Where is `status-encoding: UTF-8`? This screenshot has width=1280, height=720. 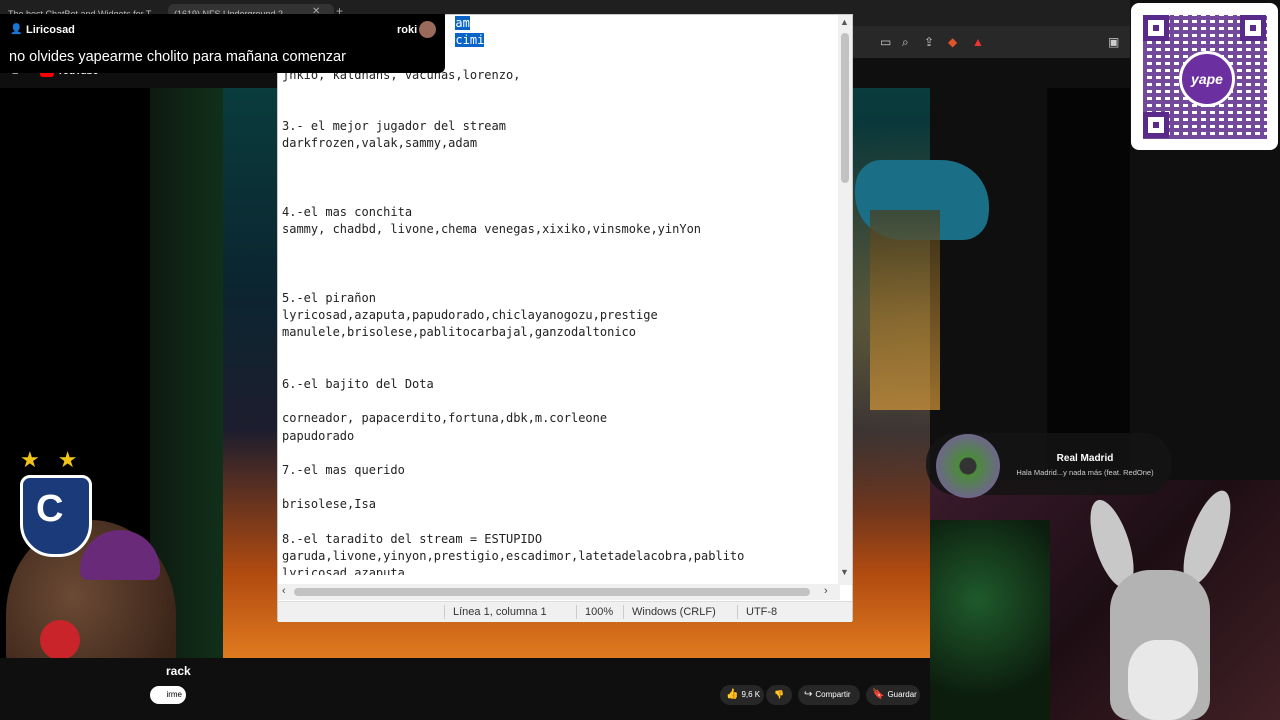 status-encoding: UTF-8 is located at coordinates (757, 612).